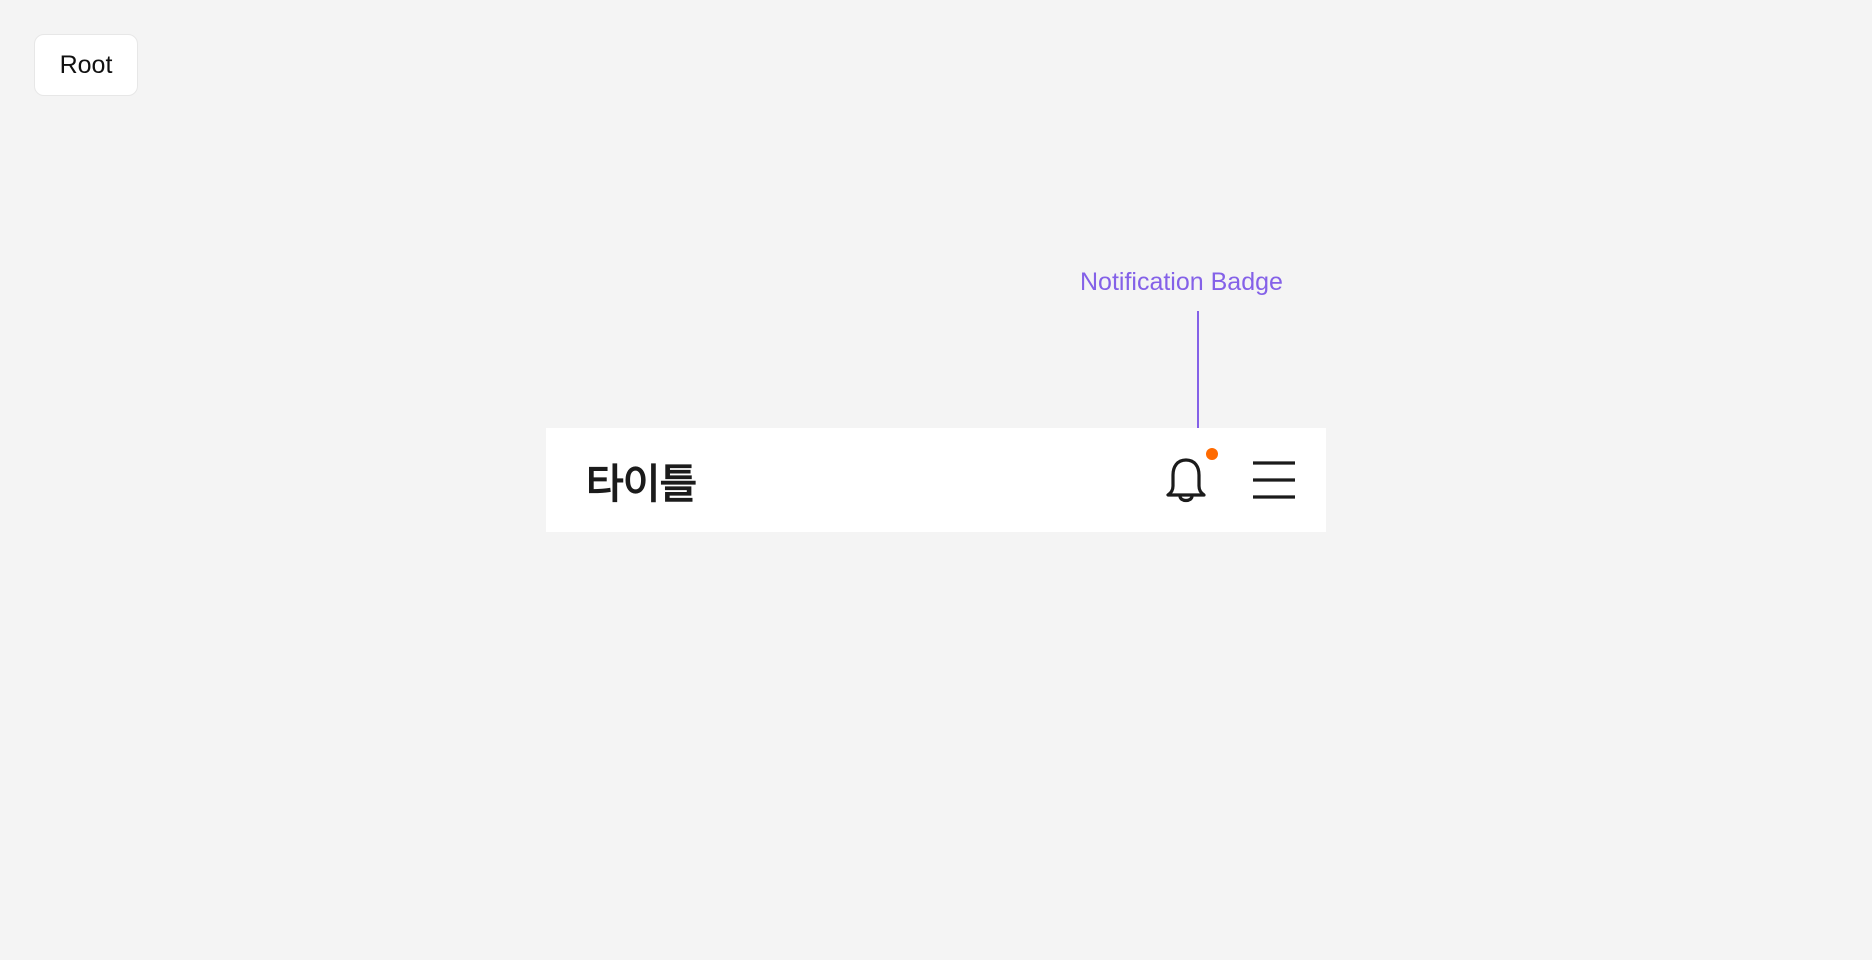 Image resolution: width=1872 pixels, height=960 pixels. I want to click on app-bar: 타이틀, so click(936, 480).